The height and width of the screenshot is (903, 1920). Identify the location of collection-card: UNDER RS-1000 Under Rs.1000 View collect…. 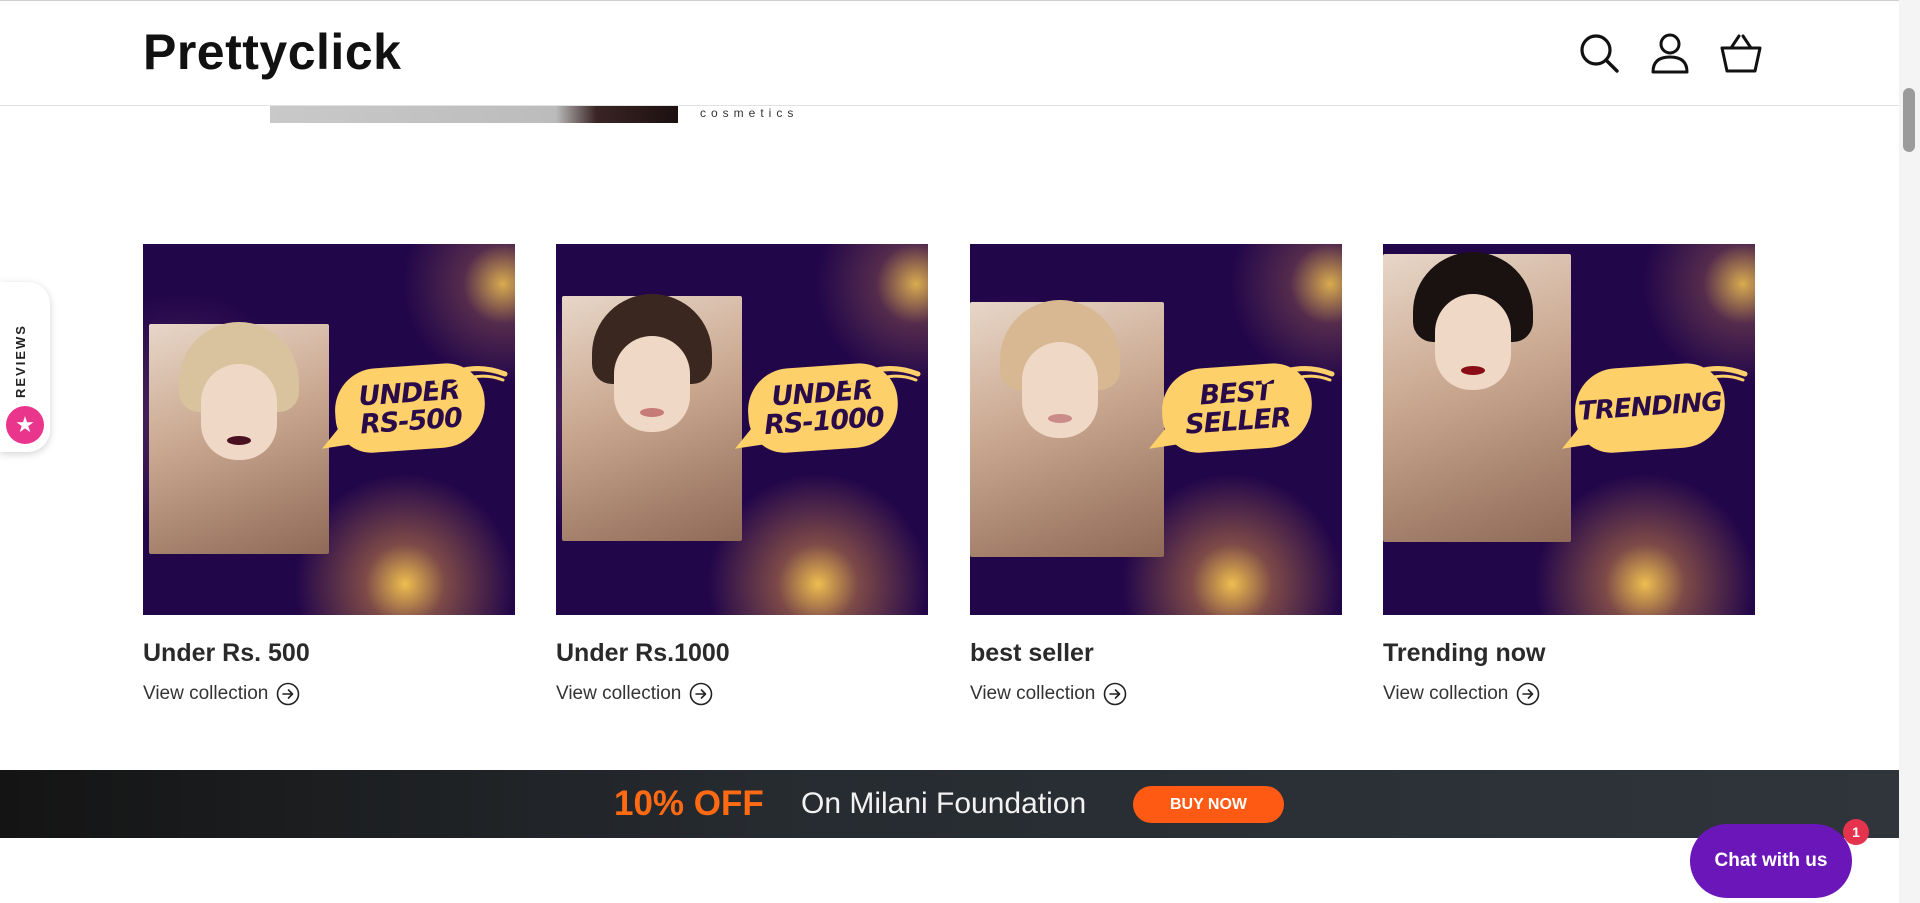
(742, 475).